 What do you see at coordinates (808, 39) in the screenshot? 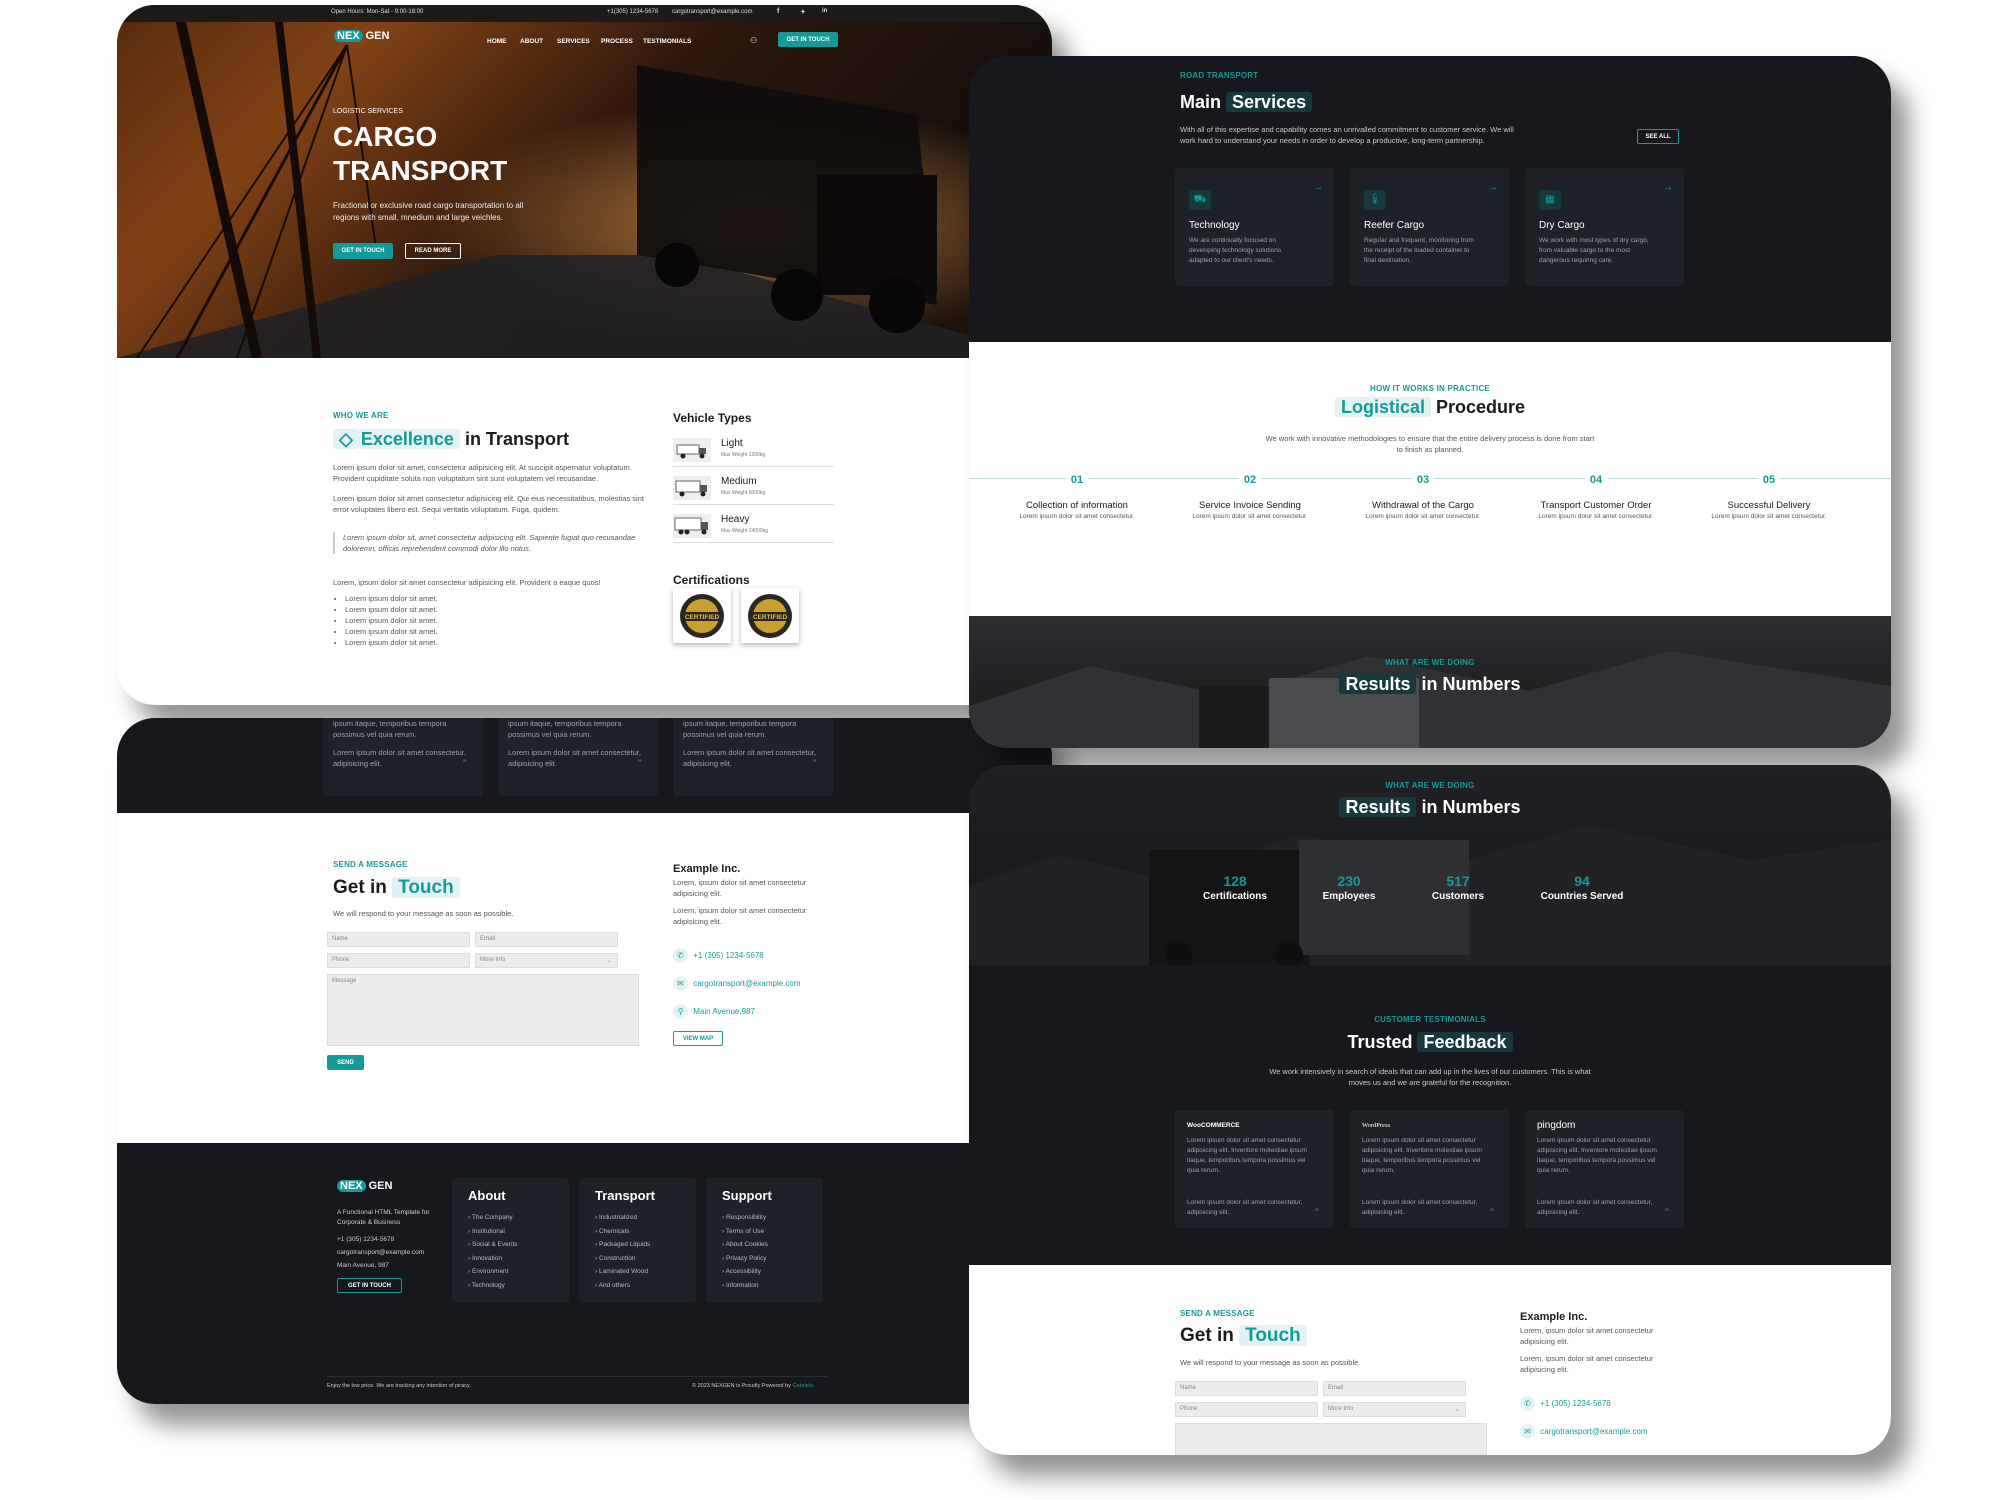
I see `nav-get-in-touch-button: GET IN TOUCH` at bounding box center [808, 39].